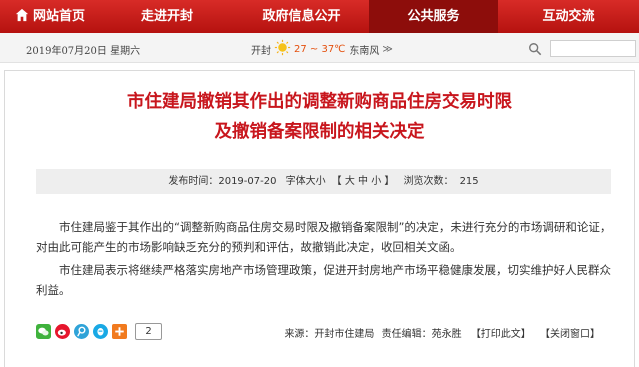  What do you see at coordinates (421, 334) in the screenshot?
I see `article-editor: 责任编辑：苑永胜` at bounding box center [421, 334].